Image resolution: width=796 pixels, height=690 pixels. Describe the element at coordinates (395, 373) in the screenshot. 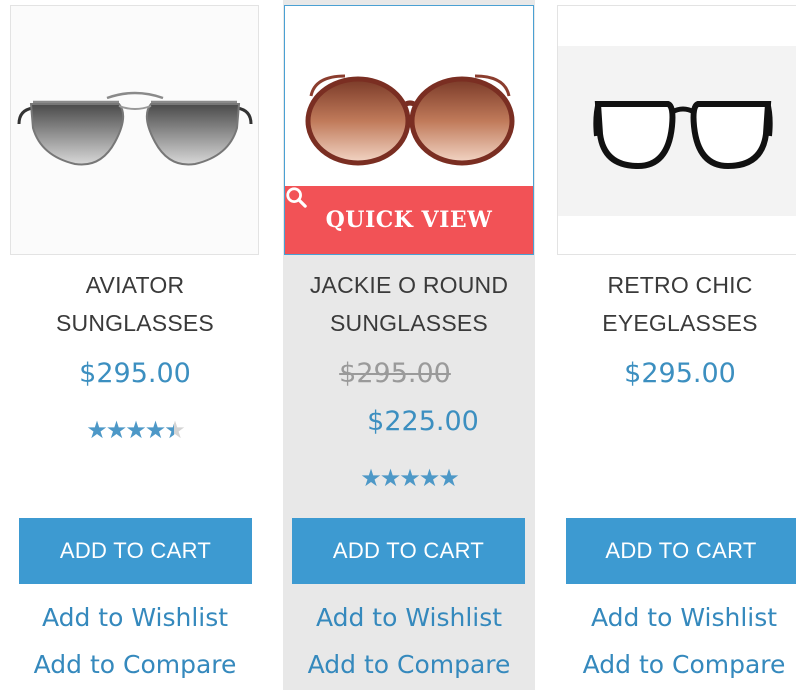

I see `old-price: $295.00` at that location.